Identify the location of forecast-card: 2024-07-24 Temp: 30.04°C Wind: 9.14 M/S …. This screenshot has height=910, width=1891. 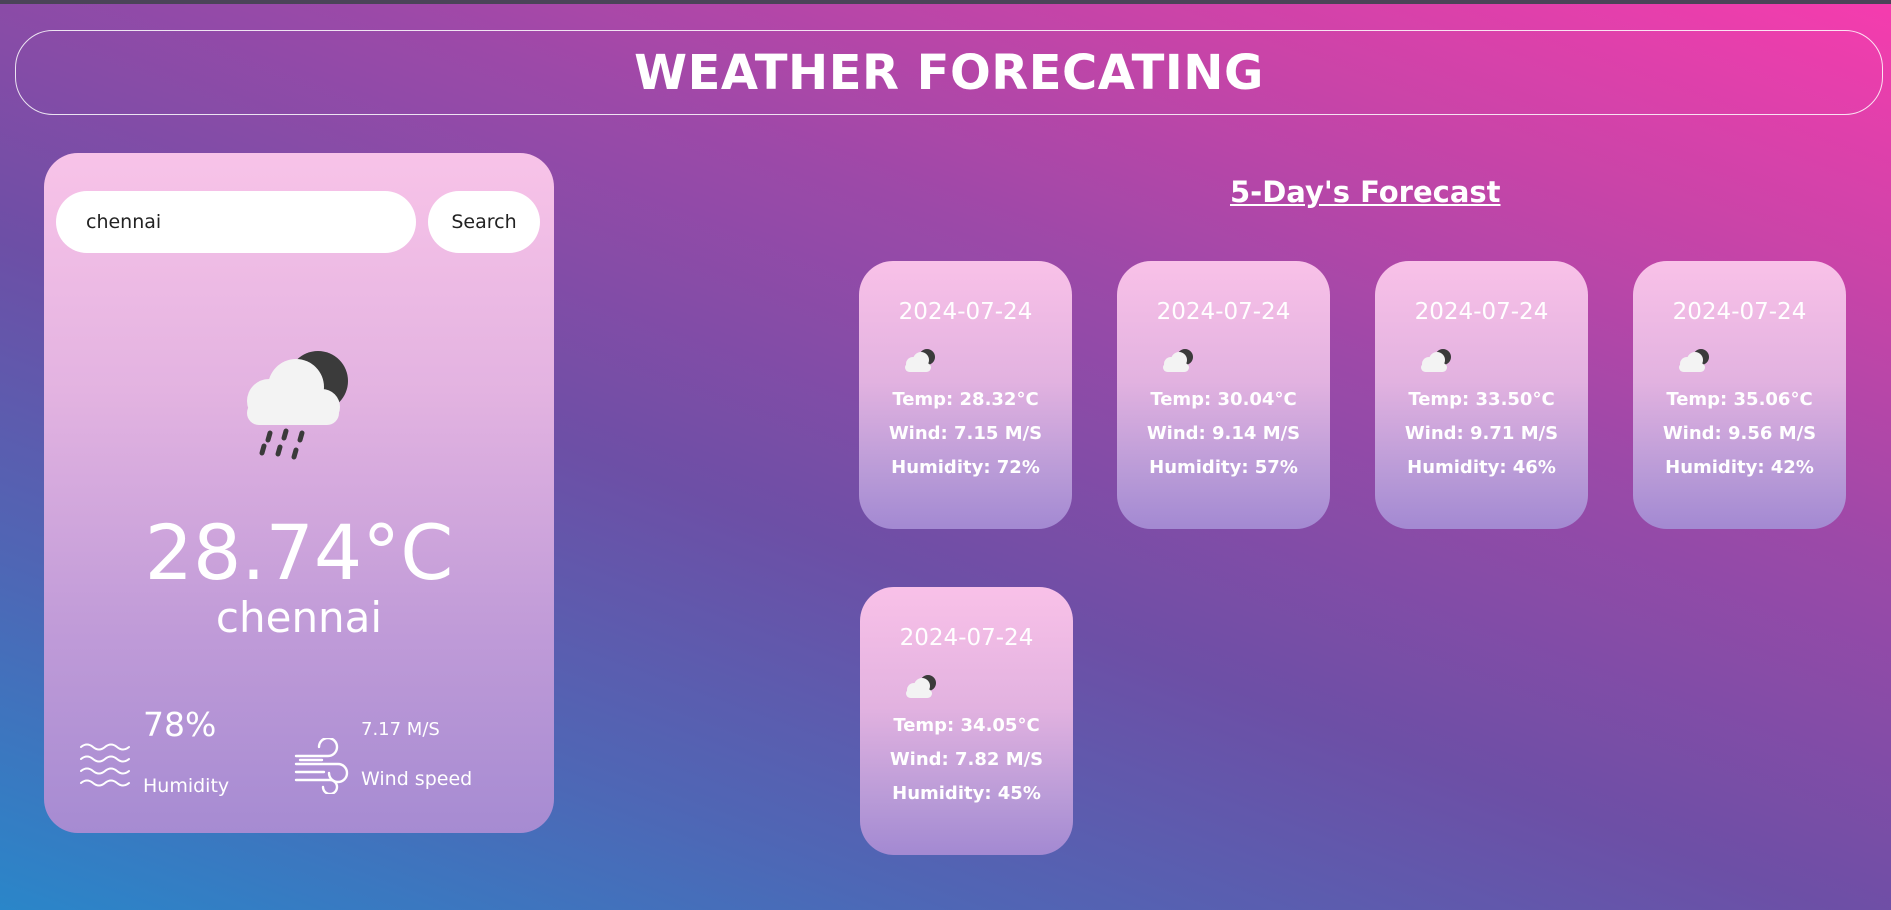
(1223, 395).